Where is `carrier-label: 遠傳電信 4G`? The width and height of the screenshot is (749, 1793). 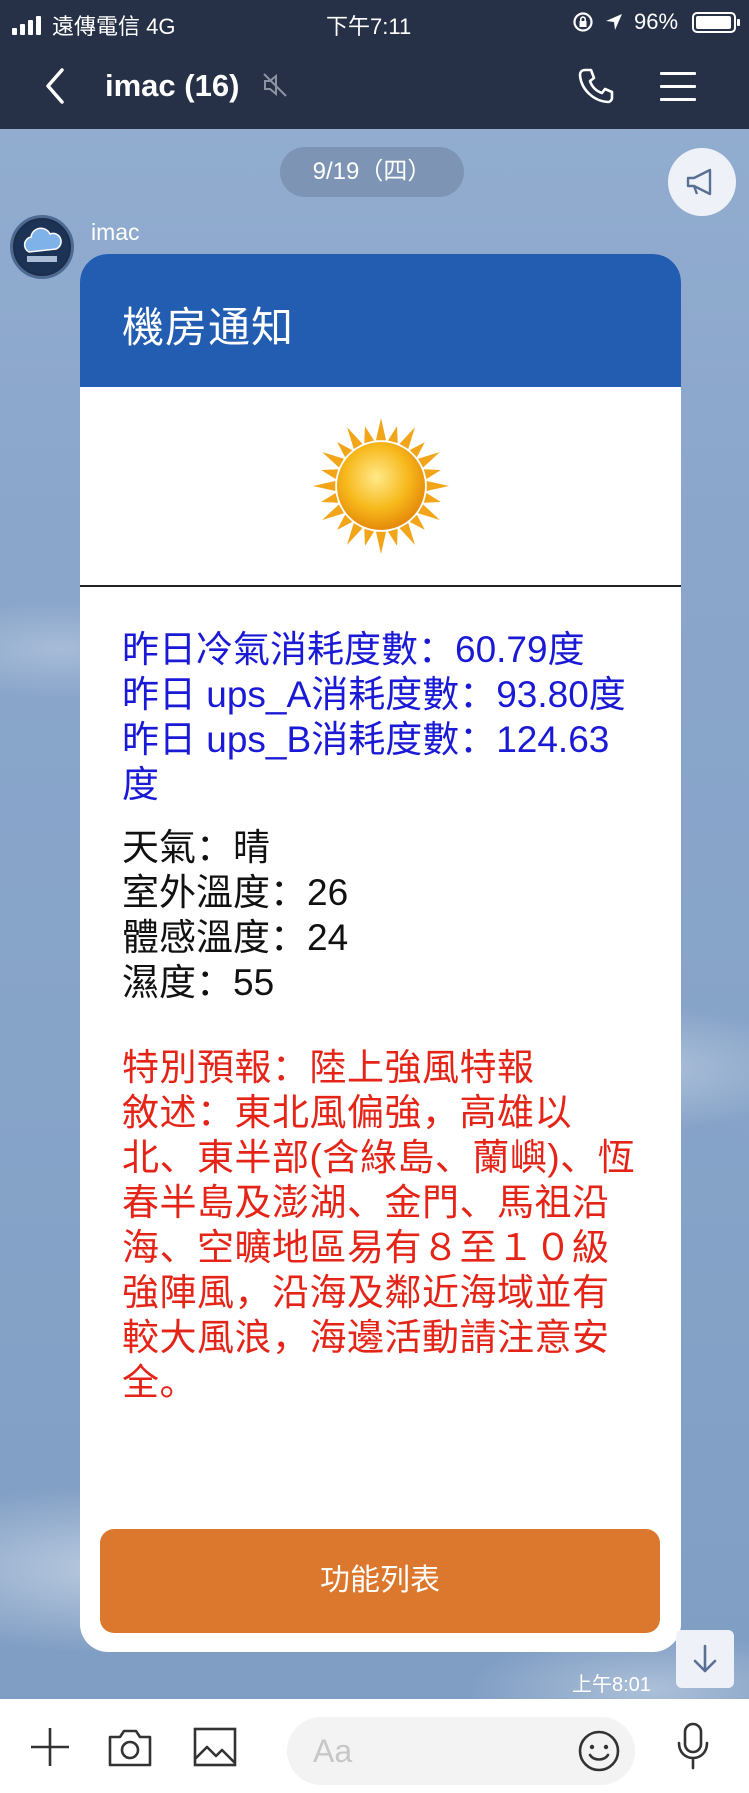
carrier-label: 遠傳電信 4G is located at coordinates (114, 26).